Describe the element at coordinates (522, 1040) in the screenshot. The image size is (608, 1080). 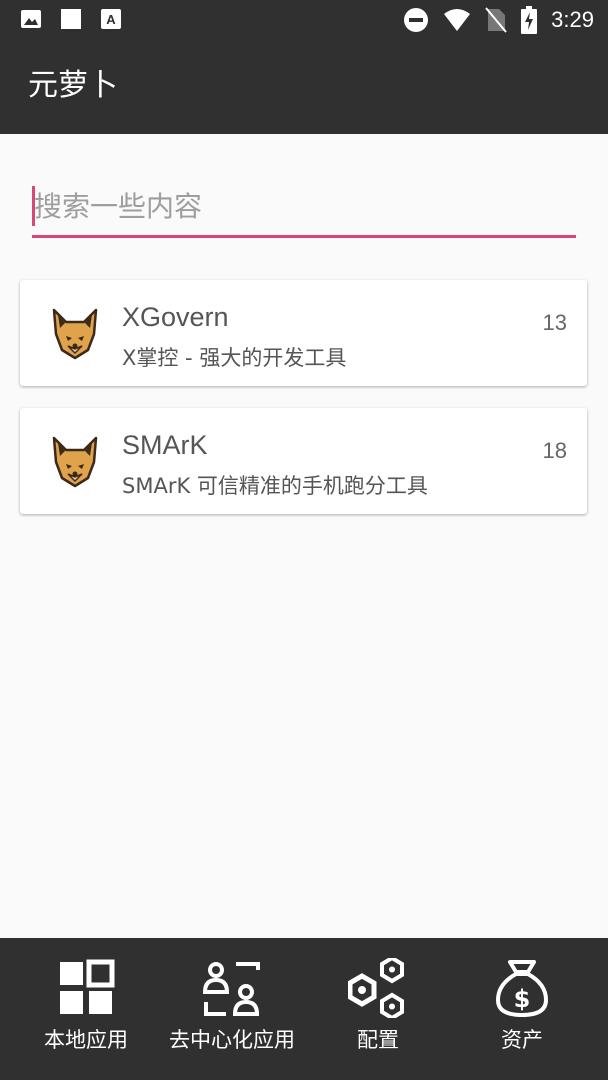
I see `nav-label: 资产` at that location.